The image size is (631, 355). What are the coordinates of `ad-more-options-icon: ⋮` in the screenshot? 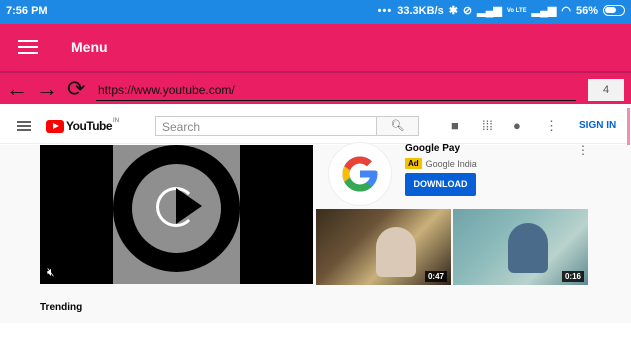 It's located at (583, 150).